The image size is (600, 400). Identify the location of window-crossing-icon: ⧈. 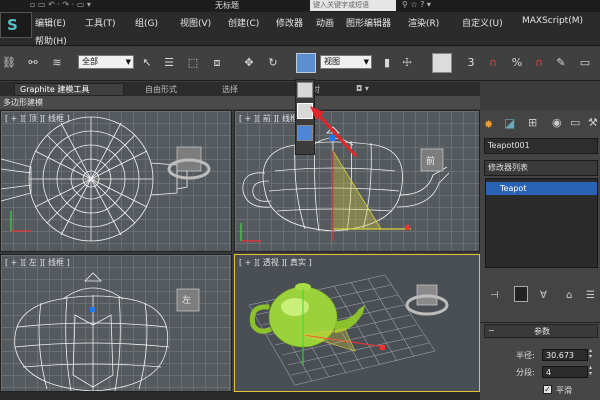
(217, 63).